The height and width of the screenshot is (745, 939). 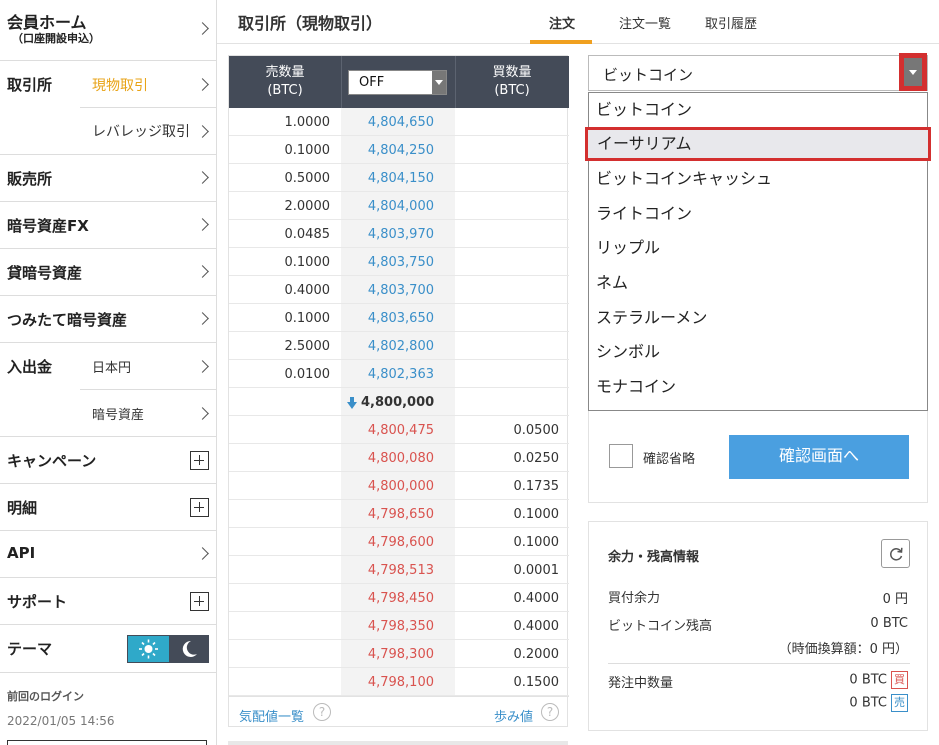 What do you see at coordinates (148, 413) in the screenshot?
I see `sidebar-item-crypto: 暗号資産` at bounding box center [148, 413].